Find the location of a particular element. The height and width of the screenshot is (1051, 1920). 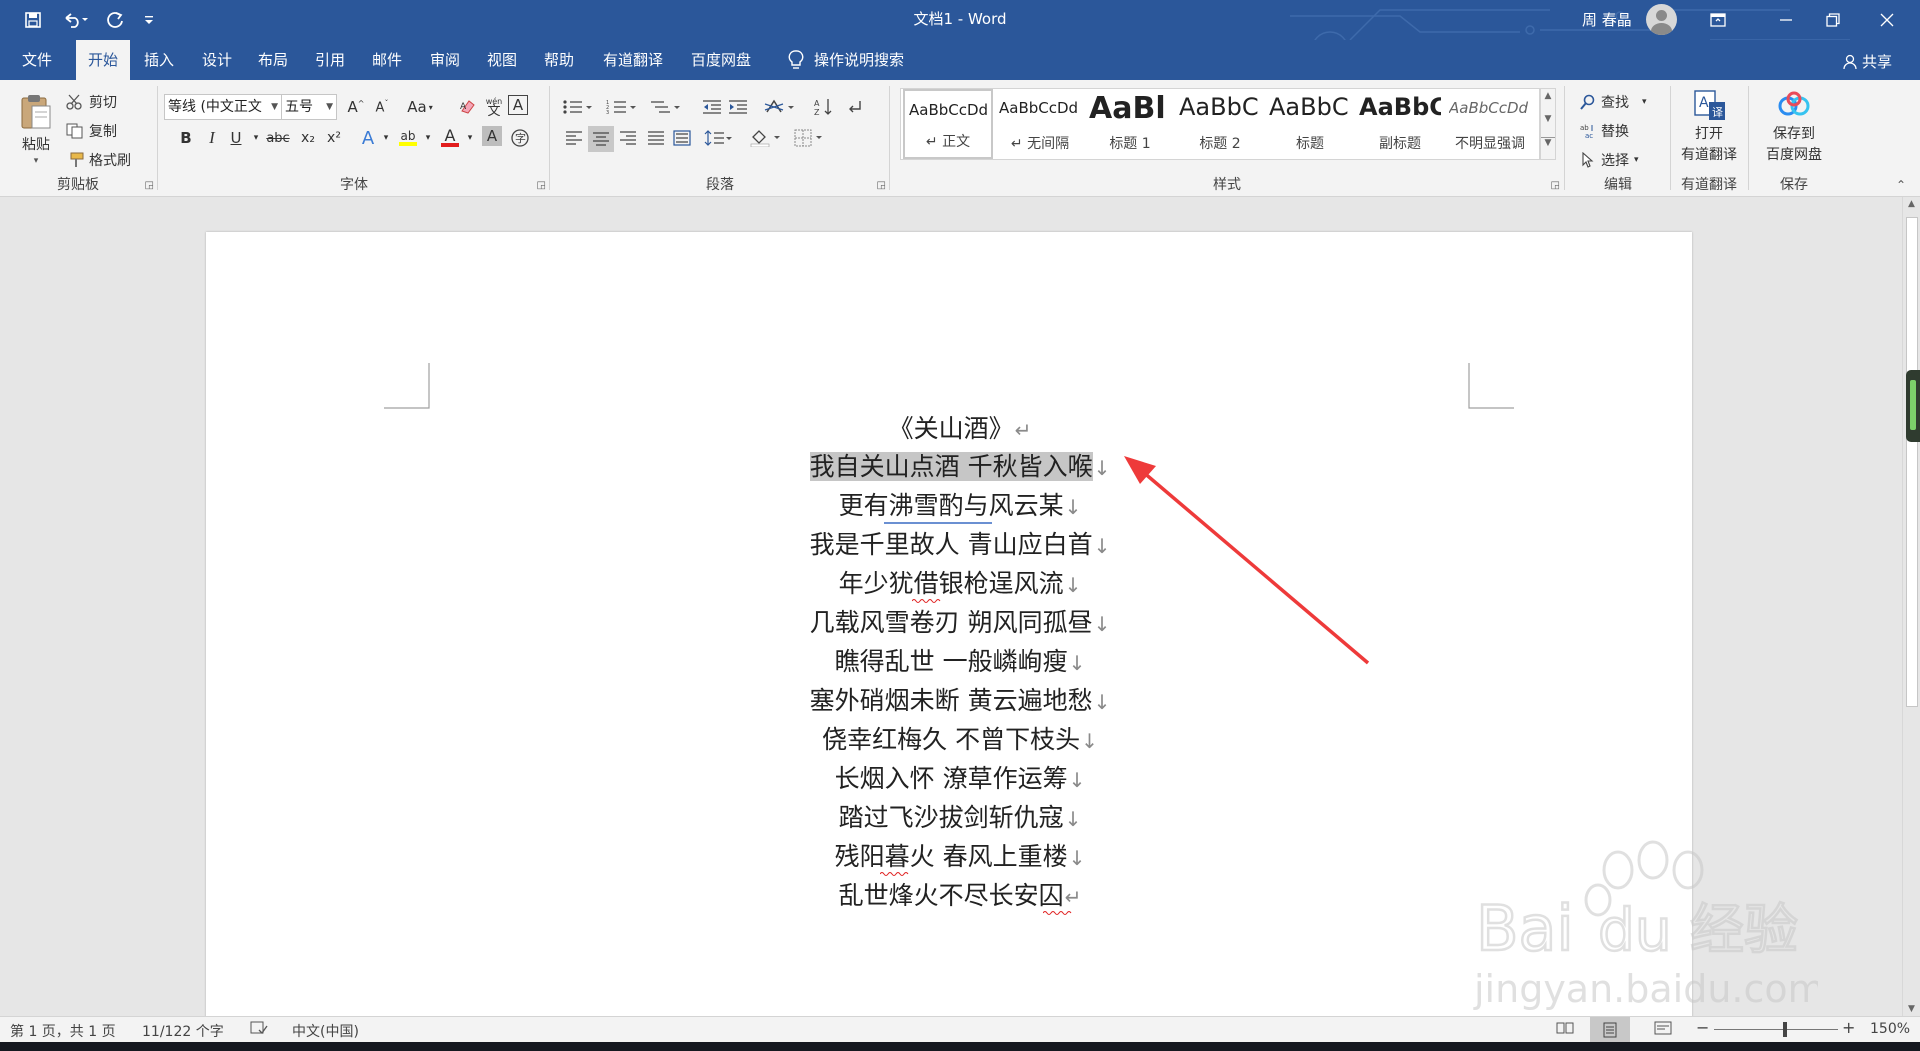

avatar is located at coordinates (1661, 19).